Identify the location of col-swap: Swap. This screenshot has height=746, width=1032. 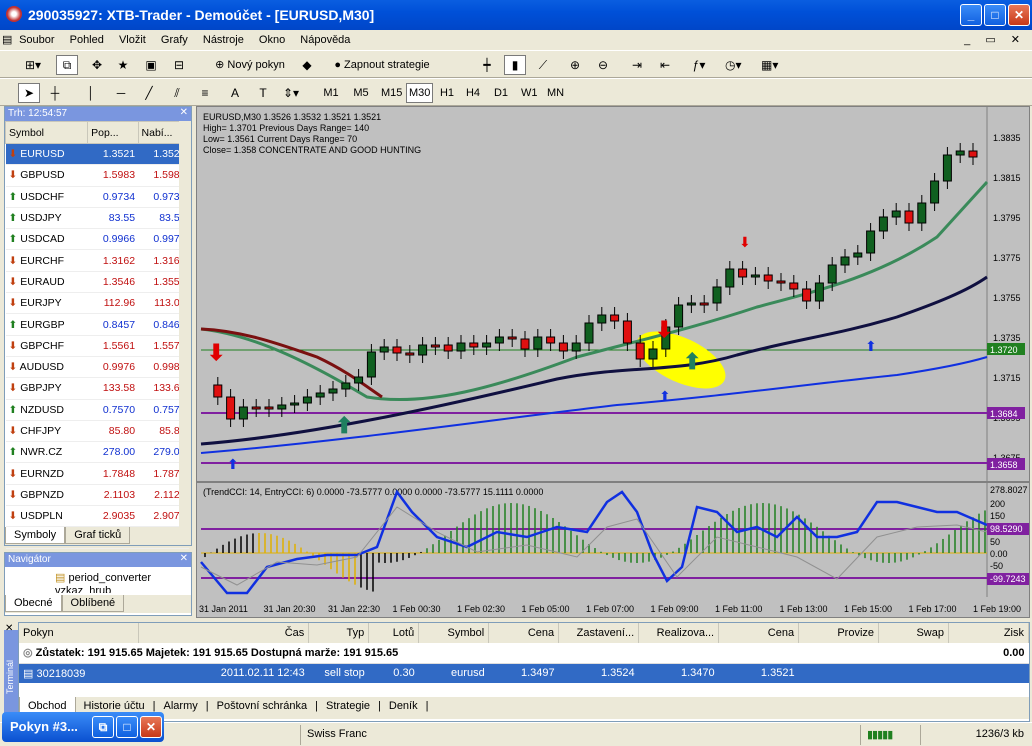
(913, 633).